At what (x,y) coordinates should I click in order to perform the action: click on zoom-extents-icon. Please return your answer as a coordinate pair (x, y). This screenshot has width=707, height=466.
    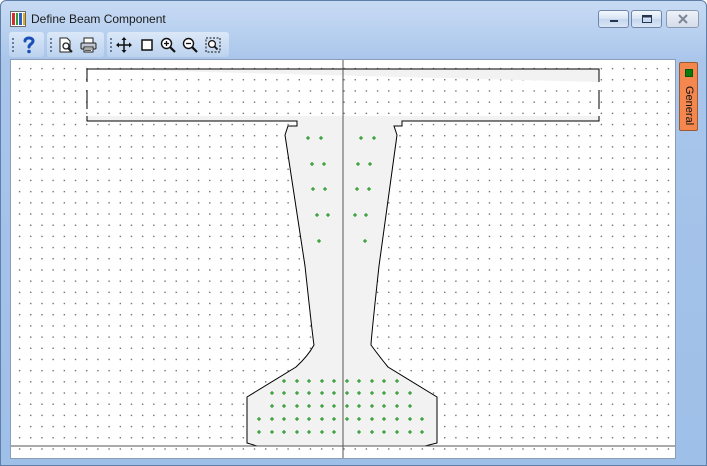
    Looking at the image, I should click on (213, 45).